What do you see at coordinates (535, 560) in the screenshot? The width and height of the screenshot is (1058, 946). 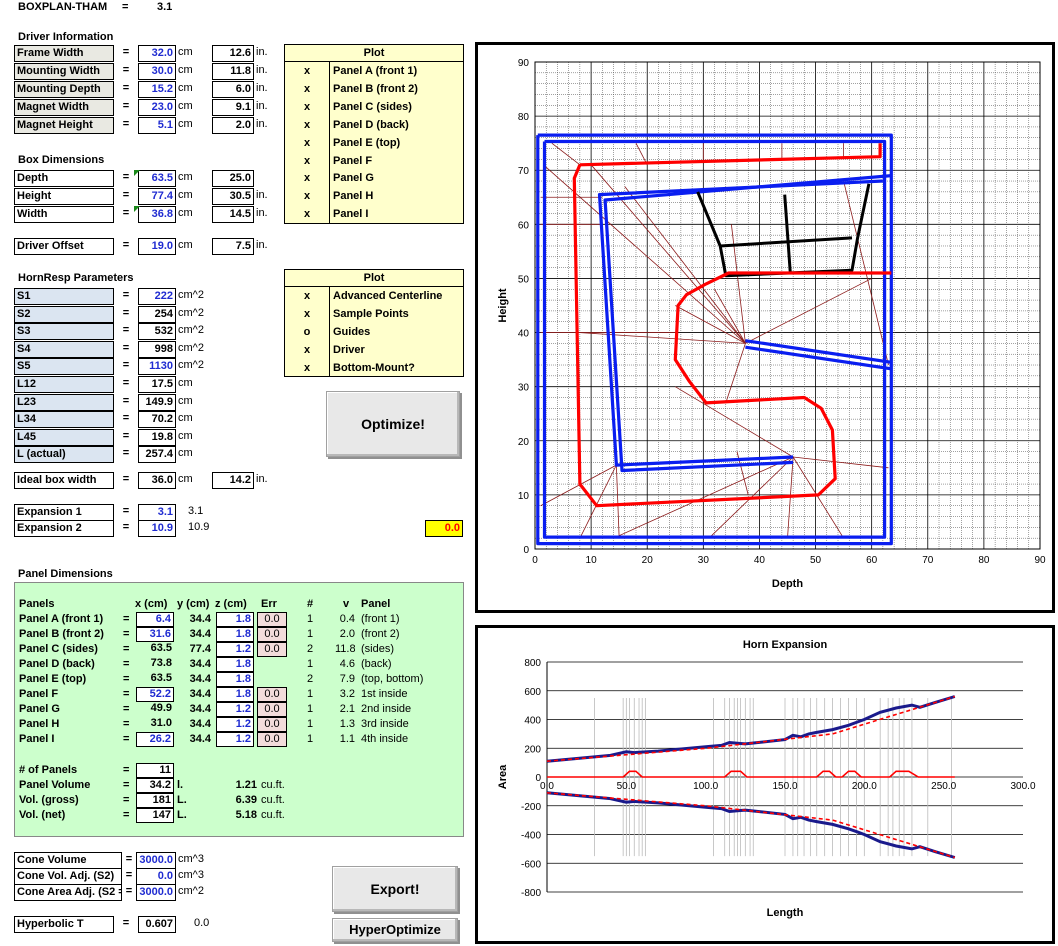 I see `x-tick-label: 0` at bounding box center [535, 560].